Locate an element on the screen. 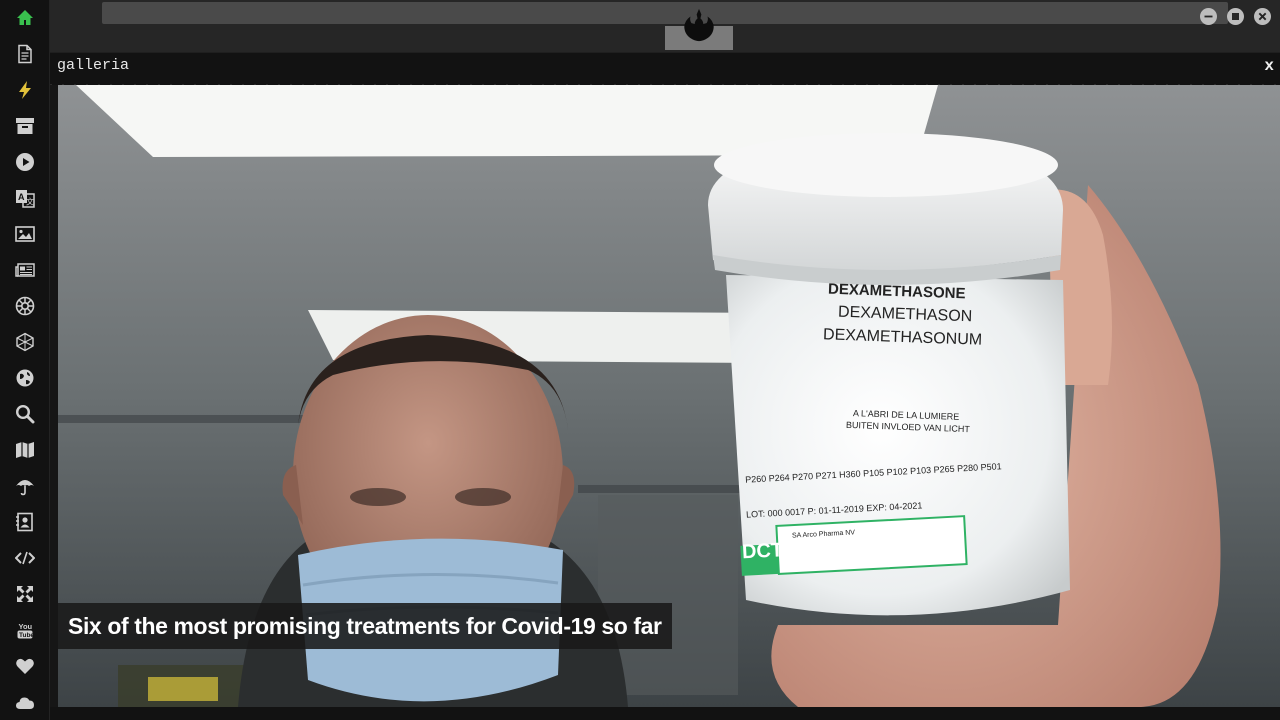 This screenshot has height=720, width=1280. sidebar-item-contact is located at coordinates (25, 522).